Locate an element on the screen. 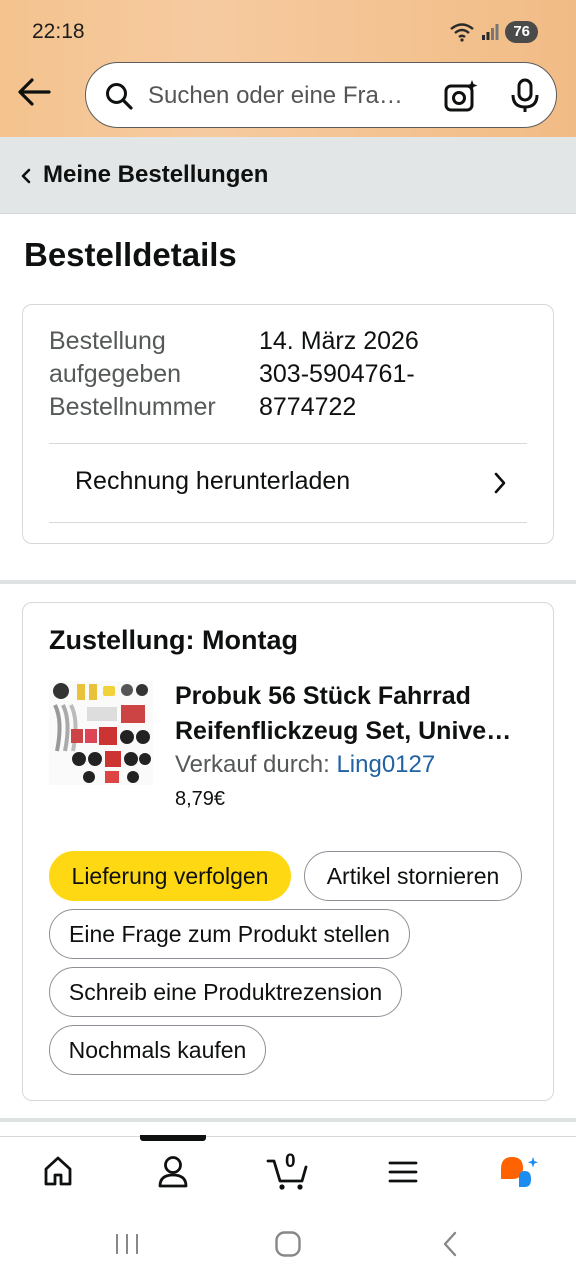 The width and height of the screenshot is (576, 1280). home-button-icon is located at coordinates (288, 1244).